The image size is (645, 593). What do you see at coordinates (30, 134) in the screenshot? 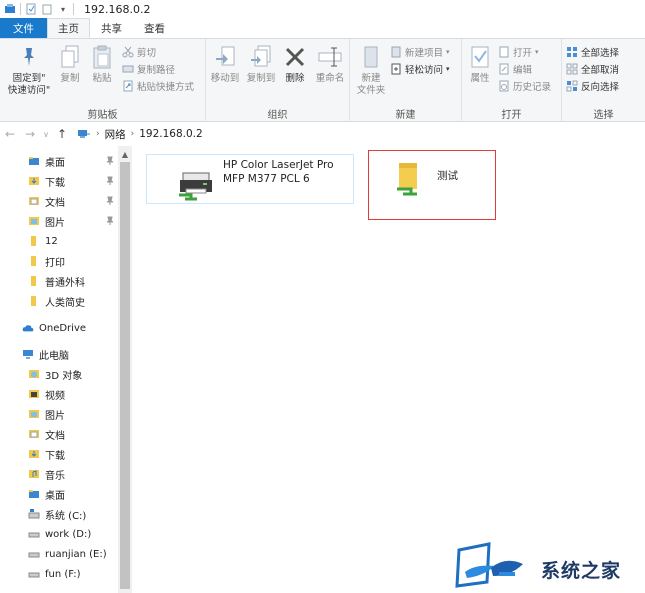
I see `forward-arrow-icon: →` at bounding box center [30, 134].